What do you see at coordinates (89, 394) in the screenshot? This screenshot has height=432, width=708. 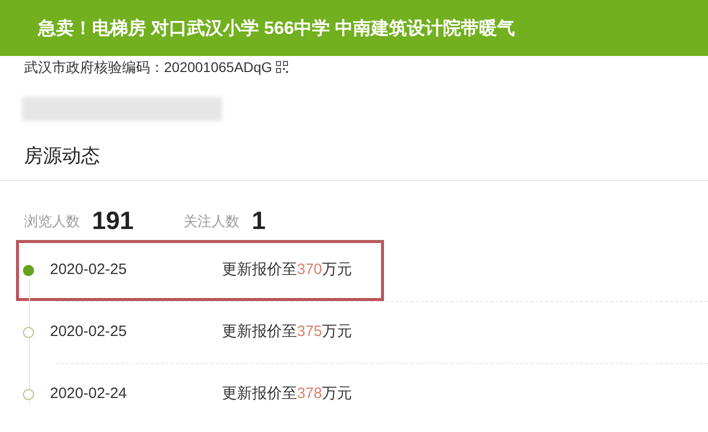 I see `timeline-date: 2020-02-24` at bounding box center [89, 394].